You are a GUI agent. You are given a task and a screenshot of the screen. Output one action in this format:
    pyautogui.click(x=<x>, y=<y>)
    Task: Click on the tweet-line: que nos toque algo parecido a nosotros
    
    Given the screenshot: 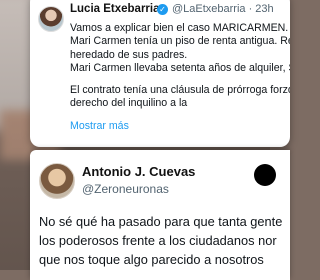 What is the action you would take?
    pyautogui.click(x=151, y=259)
    